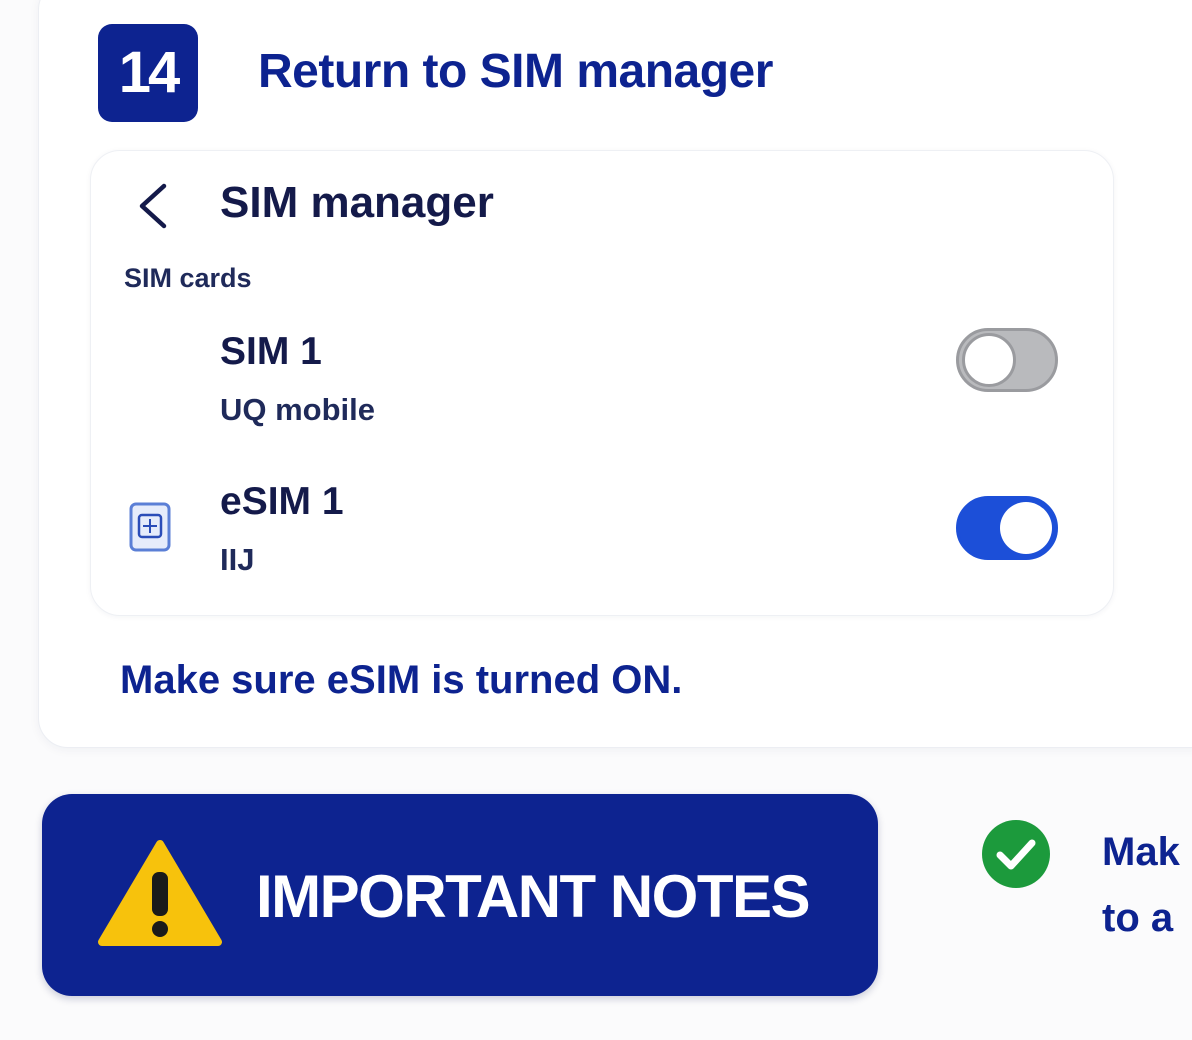 The image size is (1192, 1040). What do you see at coordinates (148, 73) in the screenshot?
I see `step-number-badge: 14` at bounding box center [148, 73].